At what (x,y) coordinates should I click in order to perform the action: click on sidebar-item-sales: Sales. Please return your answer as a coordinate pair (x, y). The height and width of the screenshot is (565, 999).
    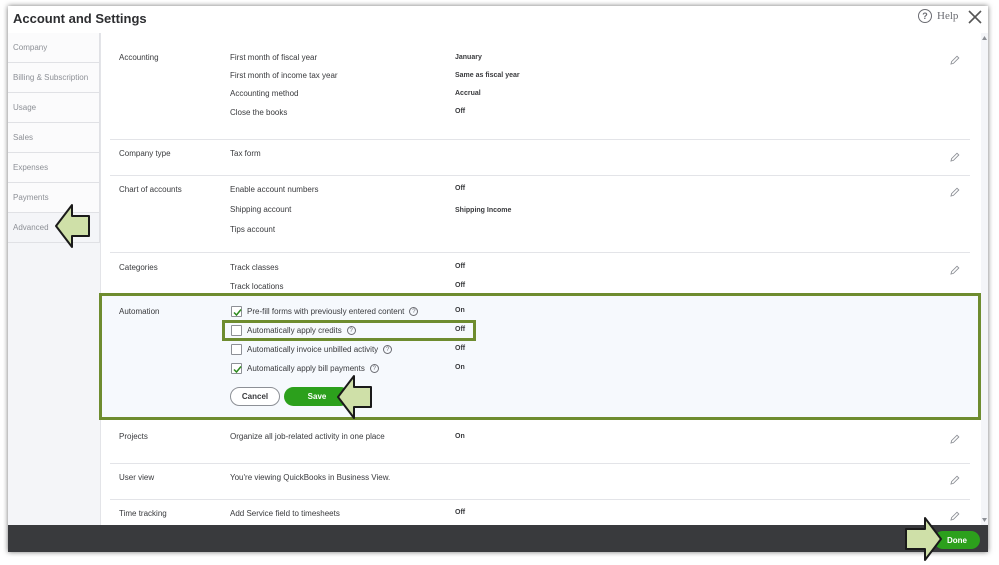
    Looking at the image, I should click on (54, 138).